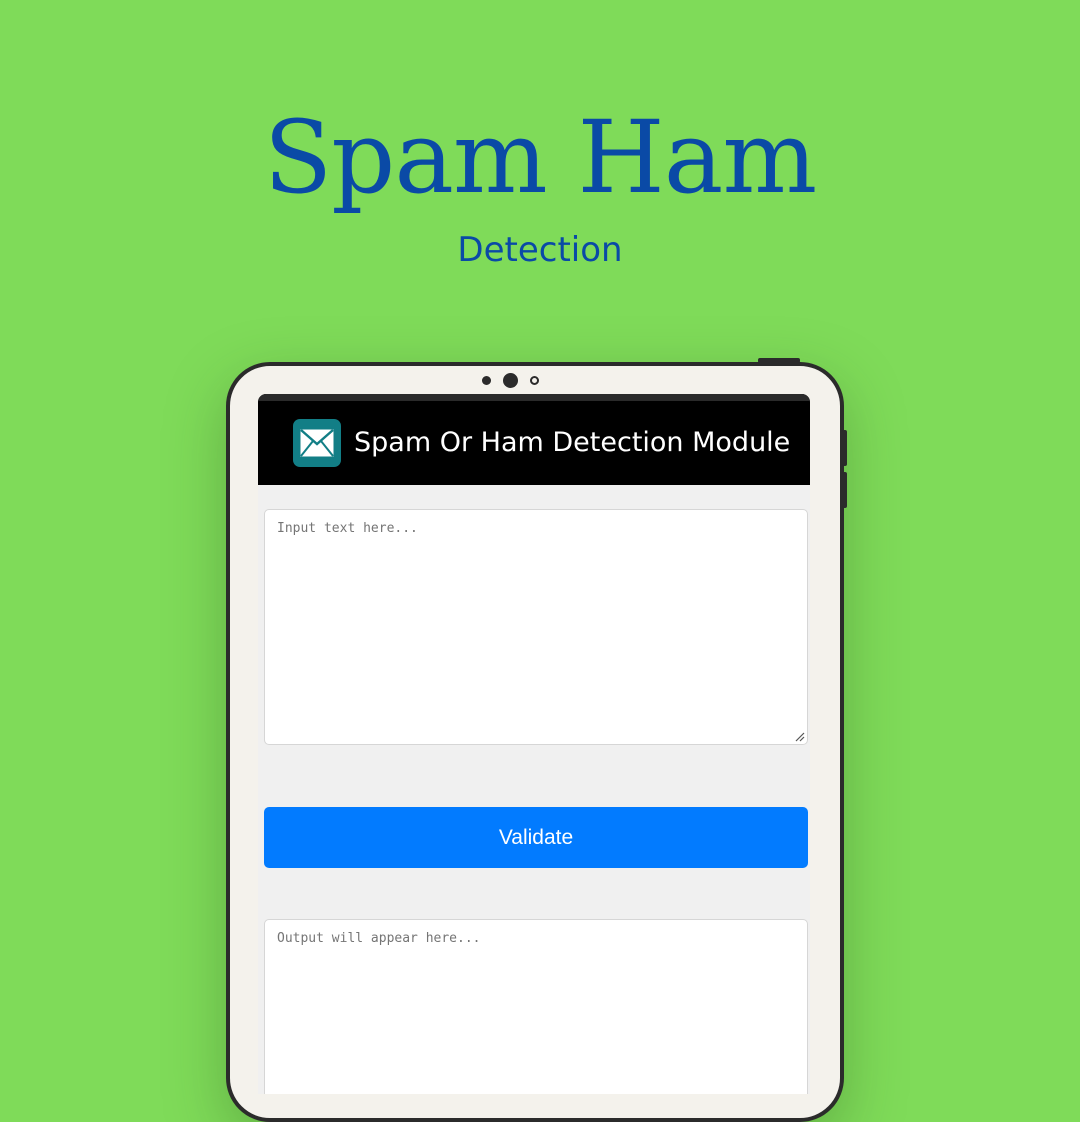  What do you see at coordinates (844, 448) in the screenshot?
I see `device-volume-up-button` at bounding box center [844, 448].